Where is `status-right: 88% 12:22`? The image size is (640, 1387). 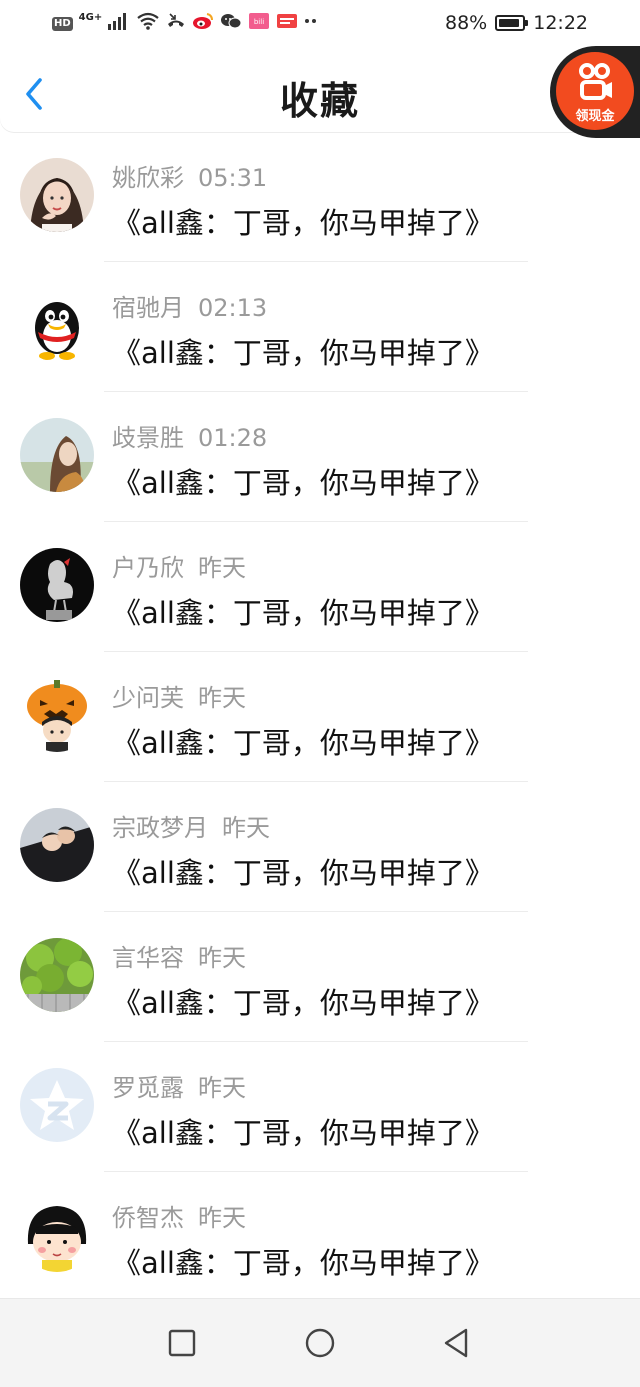
status-right: 88% 12:22 is located at coordinates (516, 23).